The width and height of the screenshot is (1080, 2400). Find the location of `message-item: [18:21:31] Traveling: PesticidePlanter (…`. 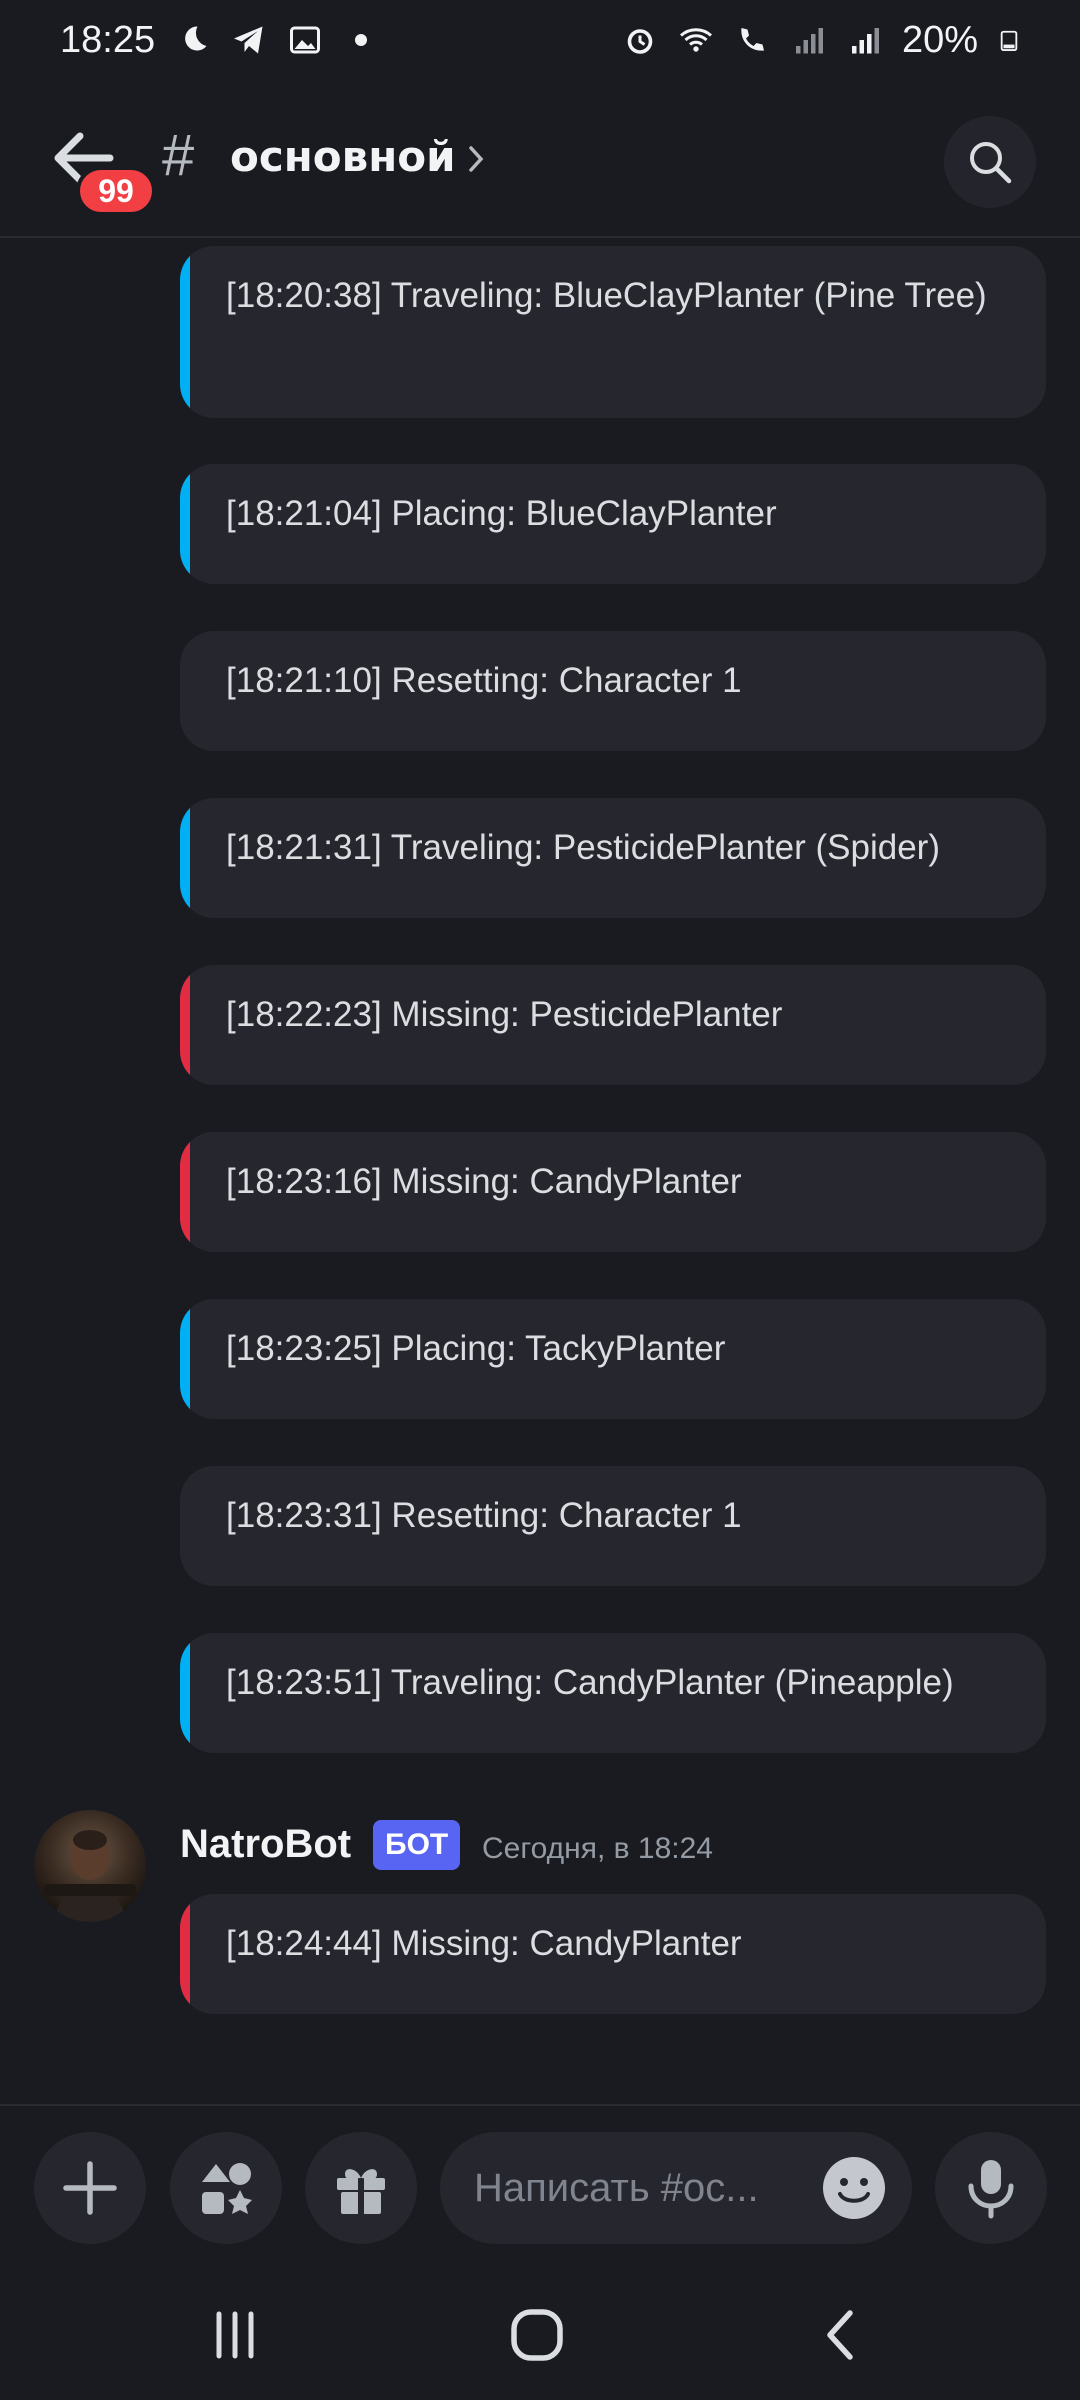

message-item: [18:21:31] Traveling: PesticidePlanter (… is located at coordinates (613, 858).